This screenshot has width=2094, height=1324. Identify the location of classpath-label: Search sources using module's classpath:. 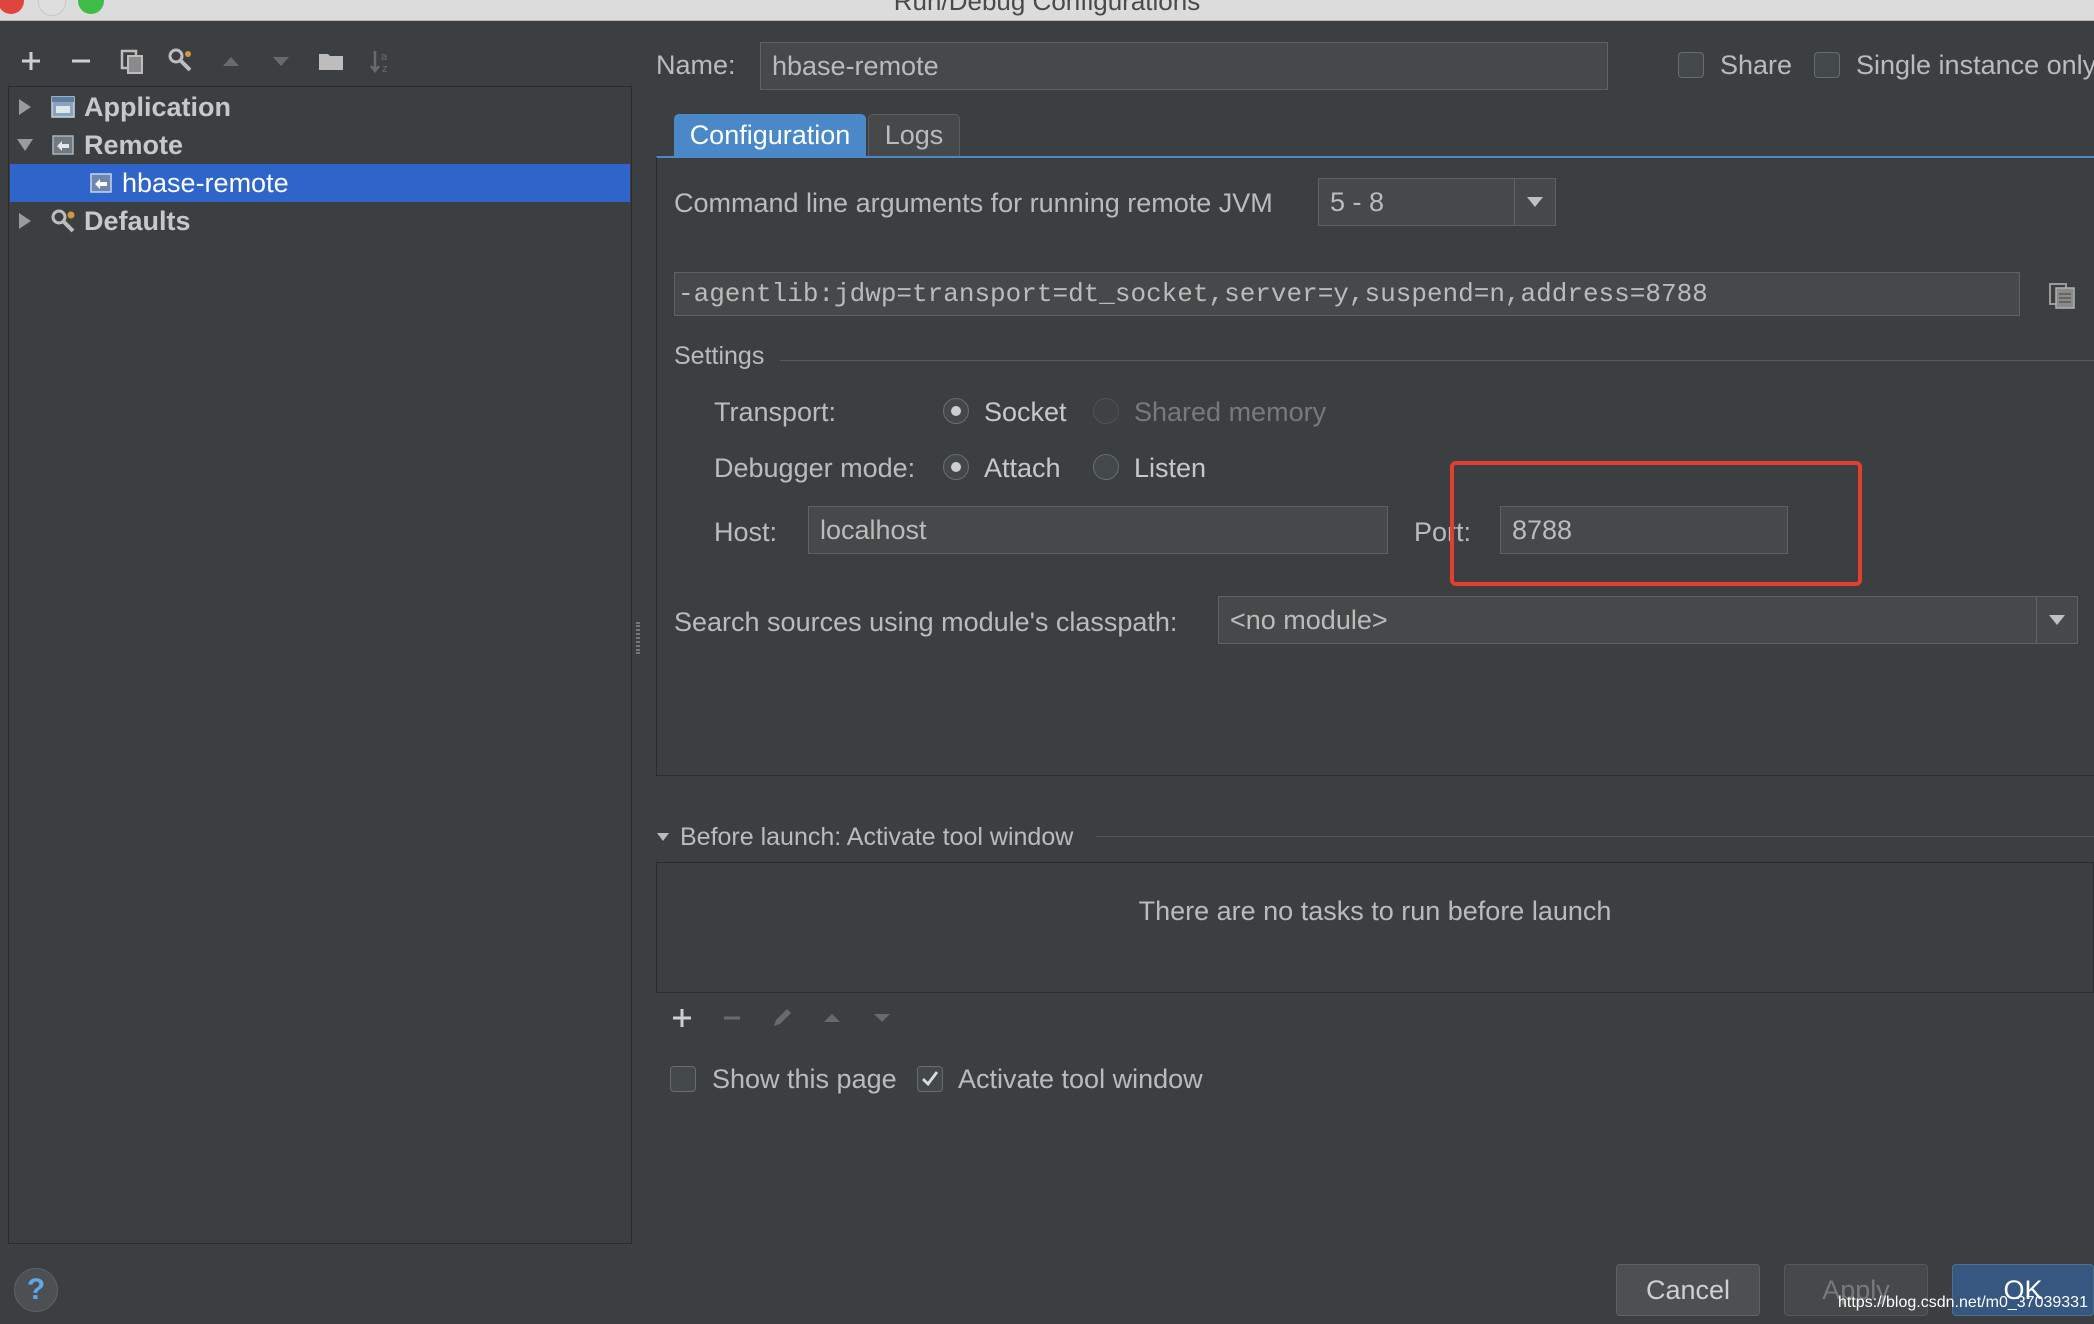
(926, 622).